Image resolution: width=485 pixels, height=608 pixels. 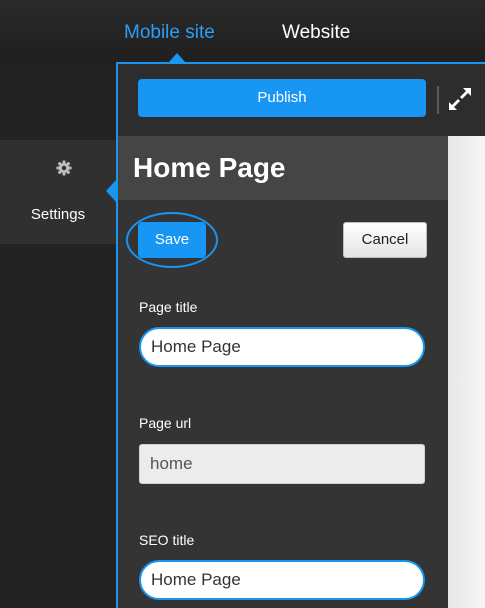 What do you see at coordinates (282, 580) in the screenshot?
I see `seo-title-field` at bounding box center [282, 580].